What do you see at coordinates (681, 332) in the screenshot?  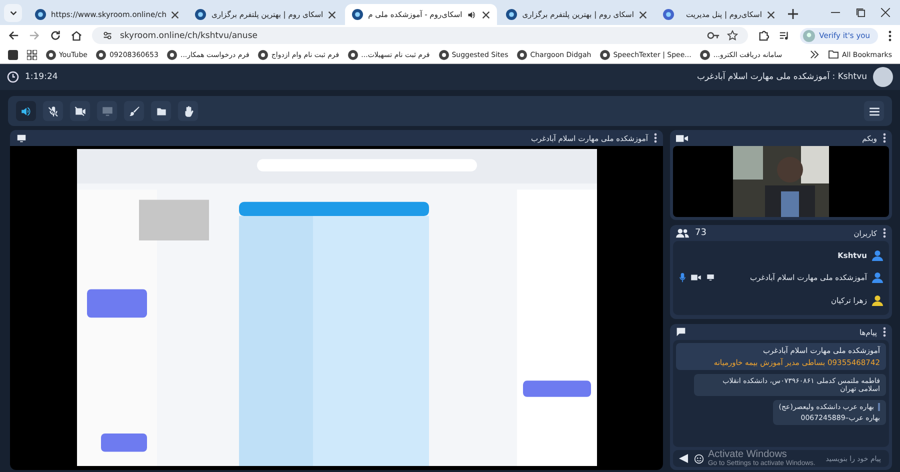 I see `chat-icon` at bounding box center [681, 332].